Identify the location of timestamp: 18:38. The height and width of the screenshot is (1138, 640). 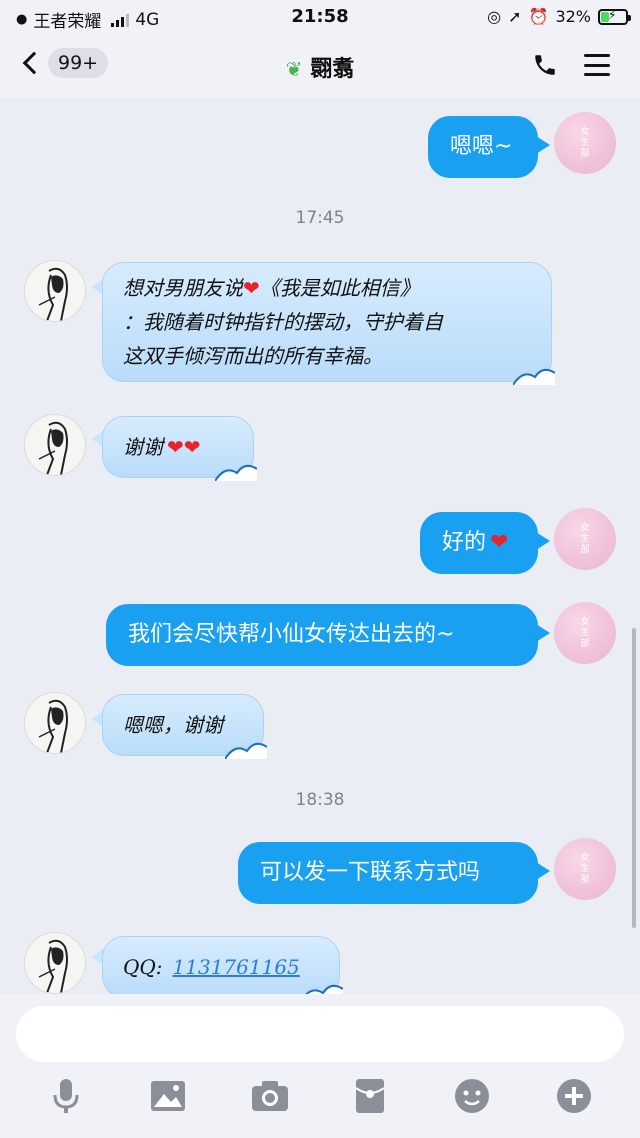
(320, 800).